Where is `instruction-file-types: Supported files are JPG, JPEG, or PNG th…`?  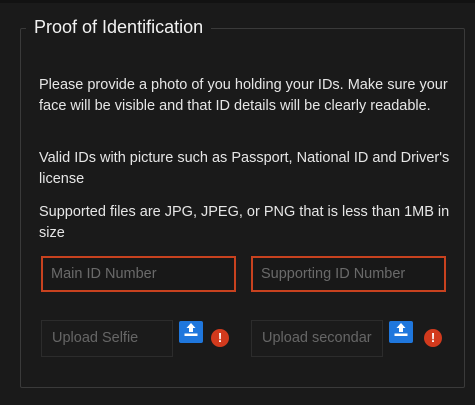
instruction-file-types: Supported files are JPG, JPEG, or PNG th… is located at coordinates (244, 222).